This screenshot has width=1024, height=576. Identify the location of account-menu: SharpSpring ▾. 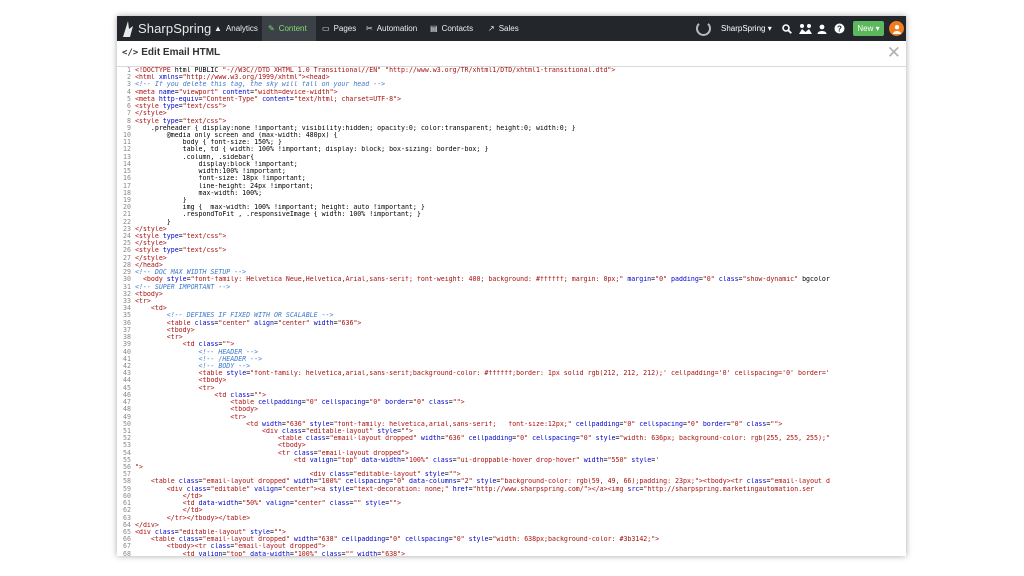
(746, 28).